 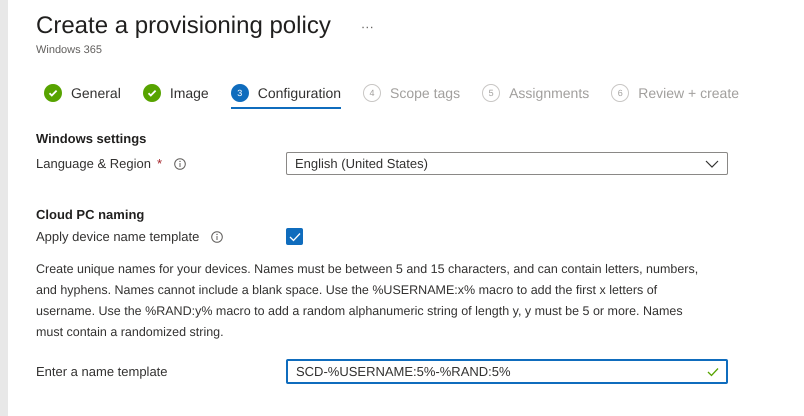 What do you see at coordinates (286, 96) in the screenshot?
I see `wizard-step-tab: 3 Configuration` at bounding box center [286, 96].